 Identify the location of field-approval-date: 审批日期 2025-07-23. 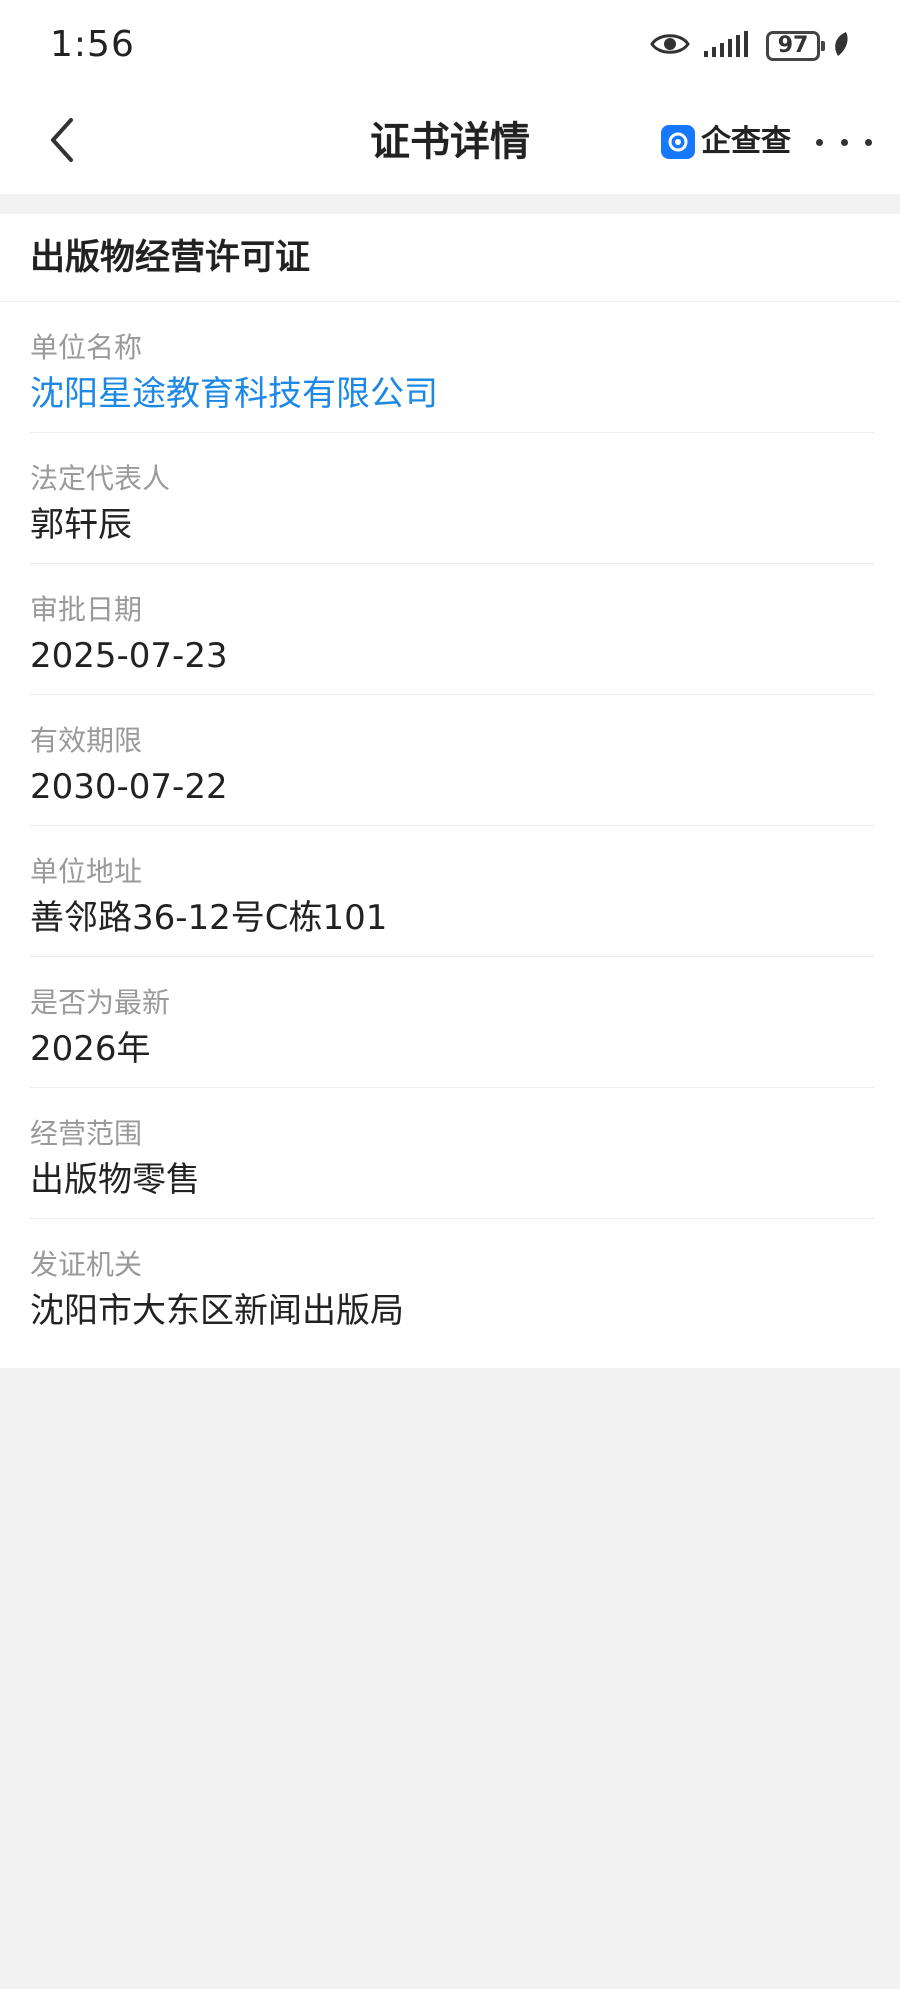
(452, 629).